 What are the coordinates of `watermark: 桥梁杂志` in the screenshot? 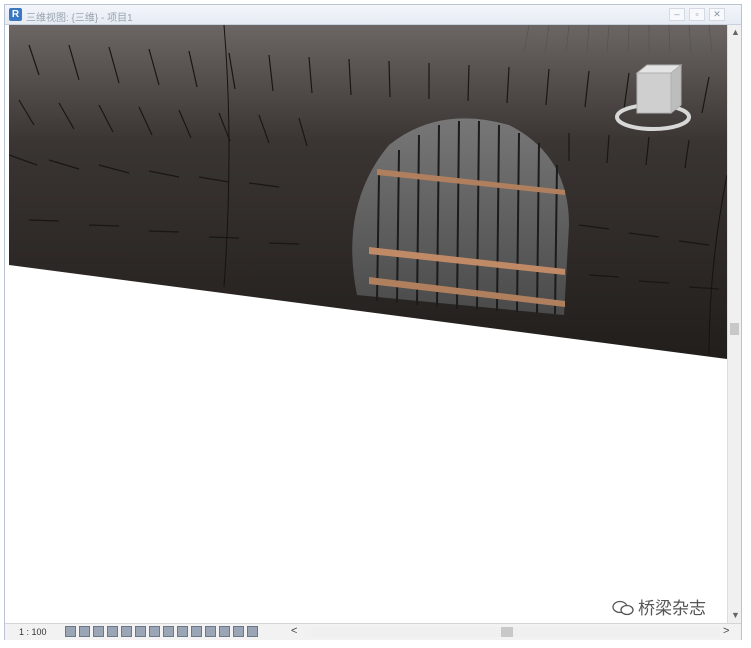 It's located at (659, 606).